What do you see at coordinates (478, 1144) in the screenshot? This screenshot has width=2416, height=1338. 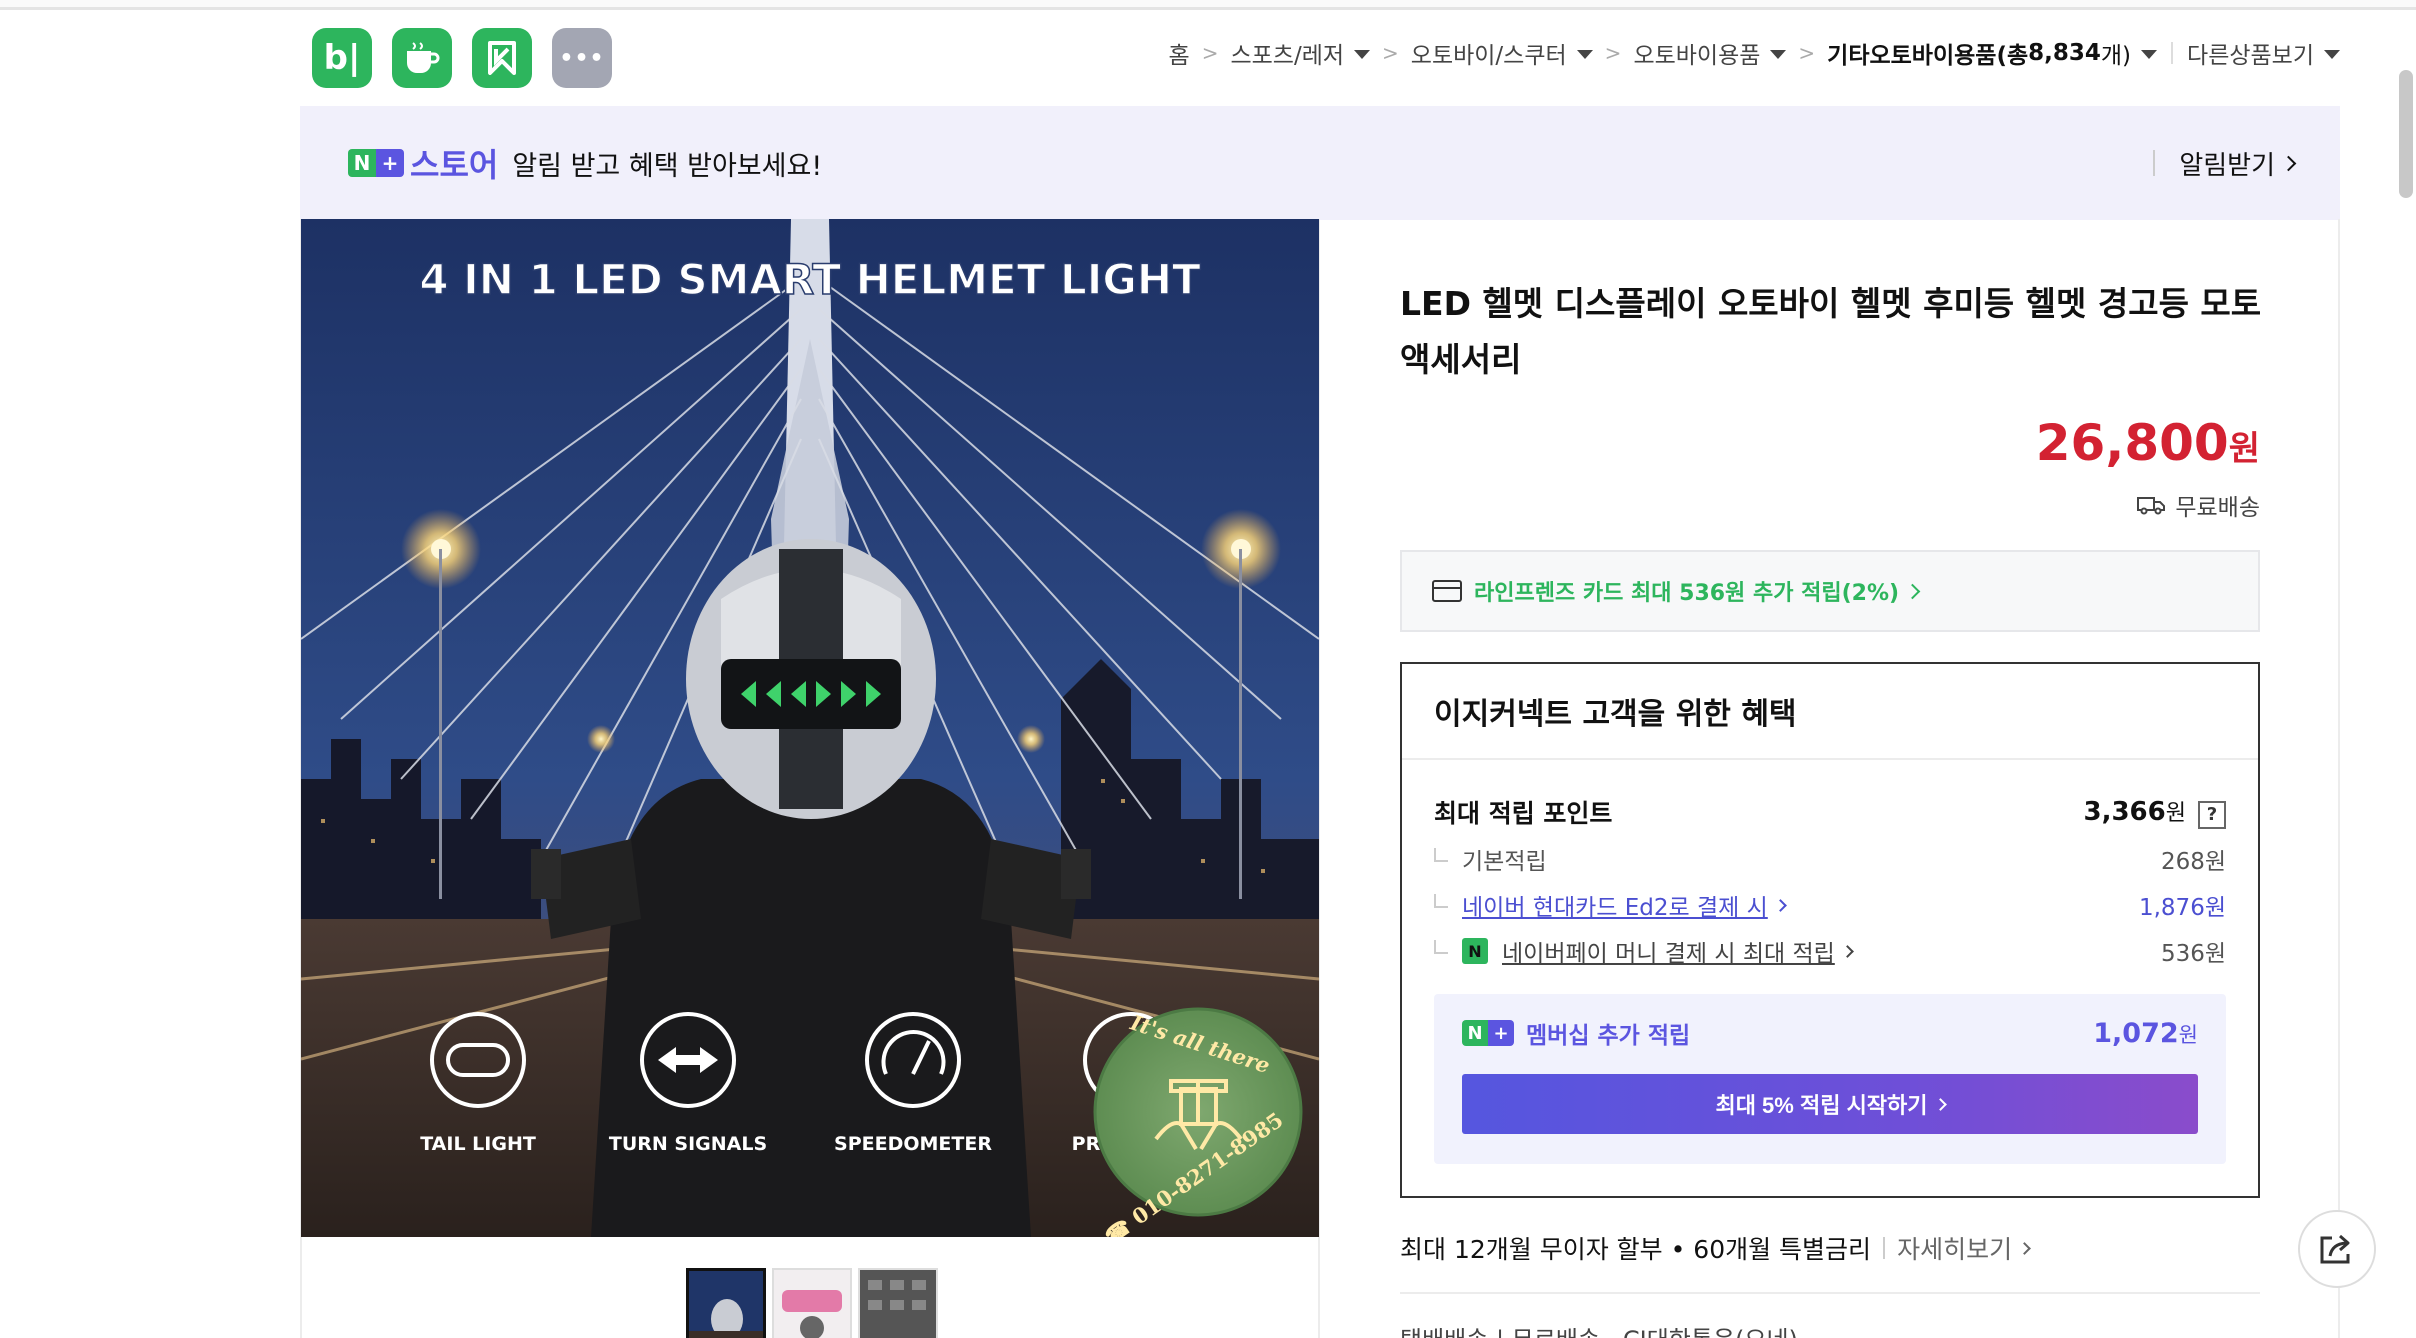 I see `feature-tail-light: TAIL LIGHT` at bounding box center [478, 1144].